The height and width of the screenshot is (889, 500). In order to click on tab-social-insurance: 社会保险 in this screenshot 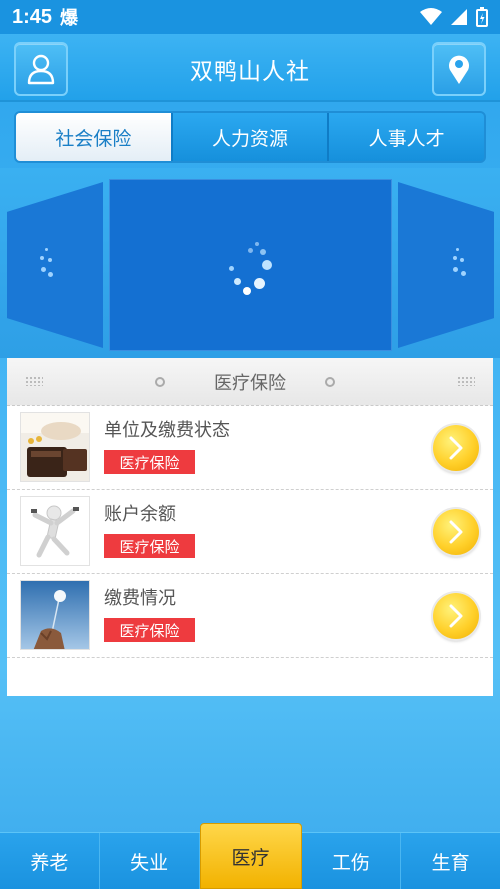, I will do `click(94, 137)`.